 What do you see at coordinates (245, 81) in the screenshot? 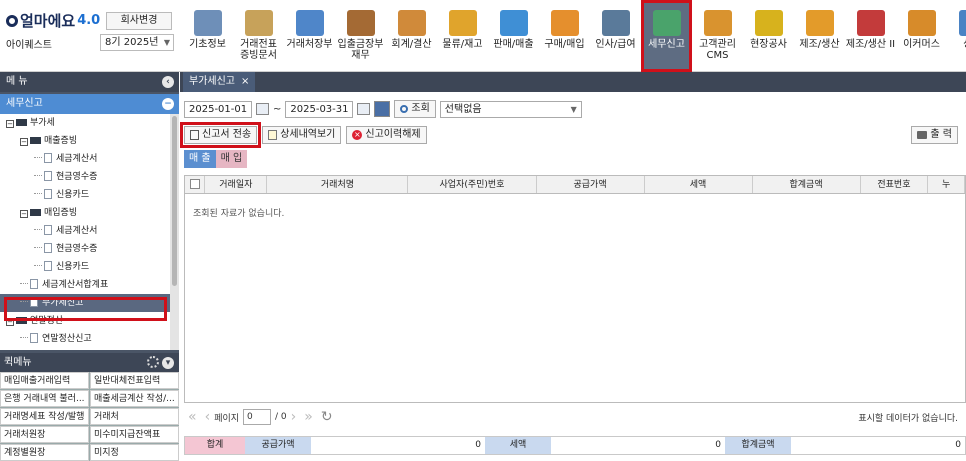
I see `close-icon: ×` at bounding box center [245, 81].